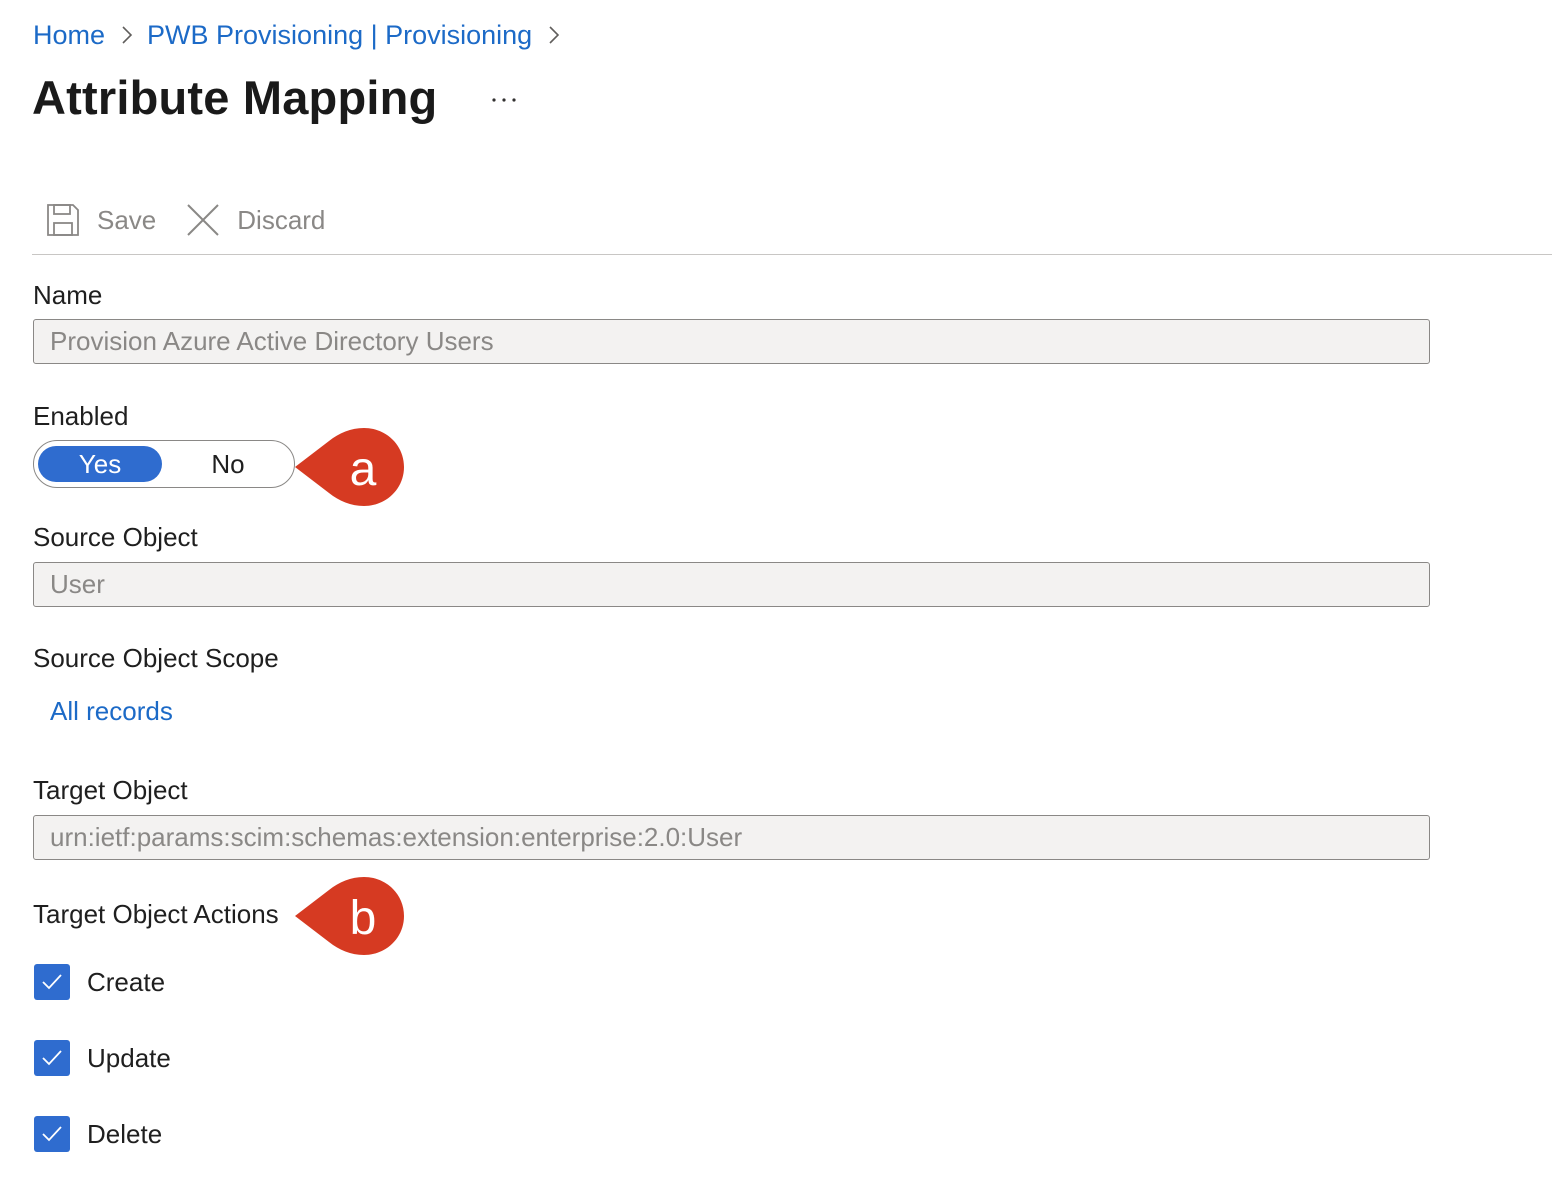  I want to click on callout-b-label: b, so click(363, 918).